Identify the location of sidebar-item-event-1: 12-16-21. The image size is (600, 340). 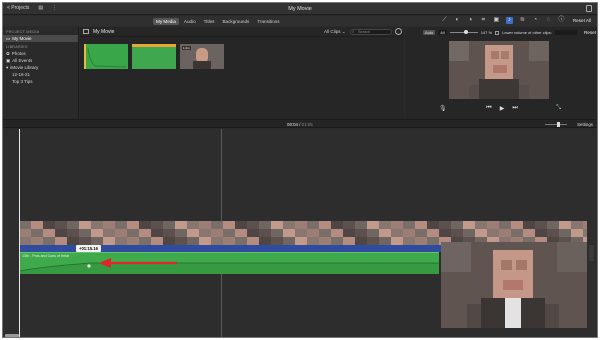
(40, 74).